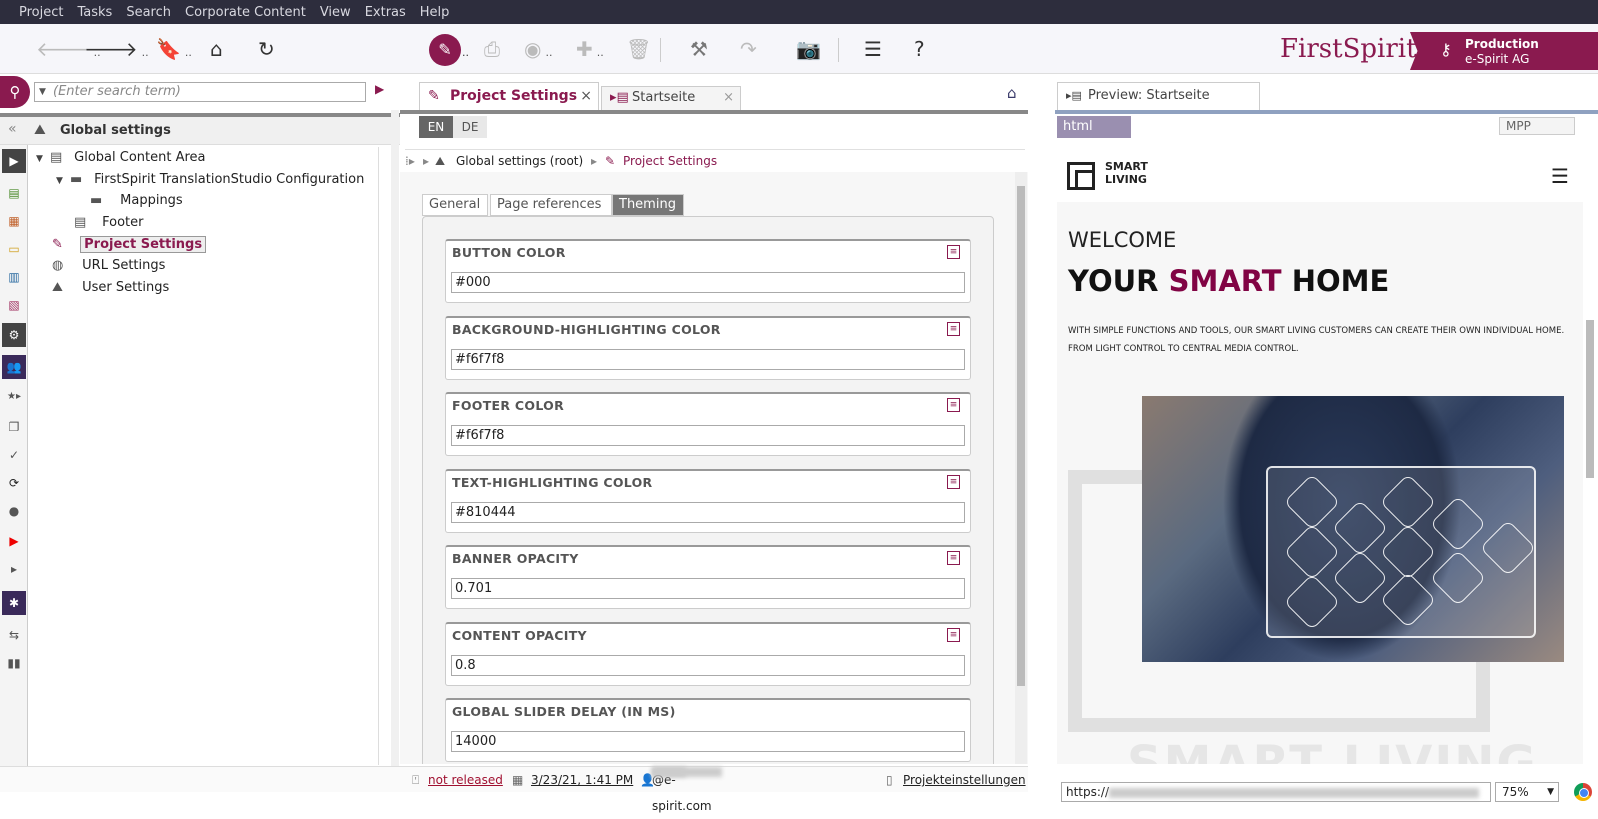  What do you see at coordinates (14, 455) in the screenshot?
I see `check-icon: ✓` at bounding box center [14, 455].